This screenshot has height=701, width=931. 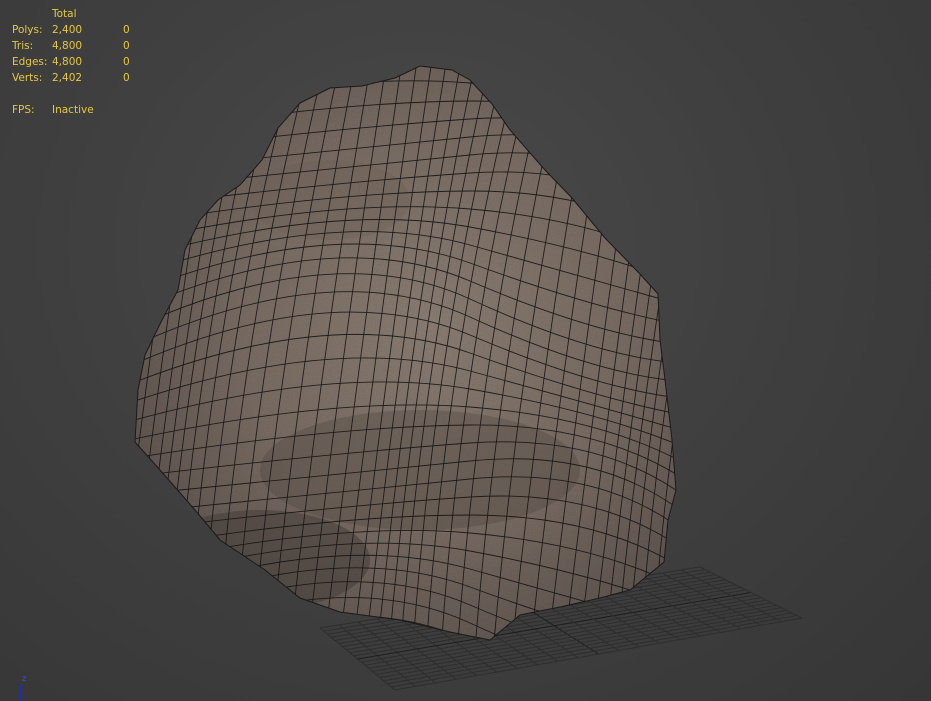 What do you see at coordinates (27, 30) in the screenshot?
I see `stats-label: Polys:` at bounding box center [27, 30].